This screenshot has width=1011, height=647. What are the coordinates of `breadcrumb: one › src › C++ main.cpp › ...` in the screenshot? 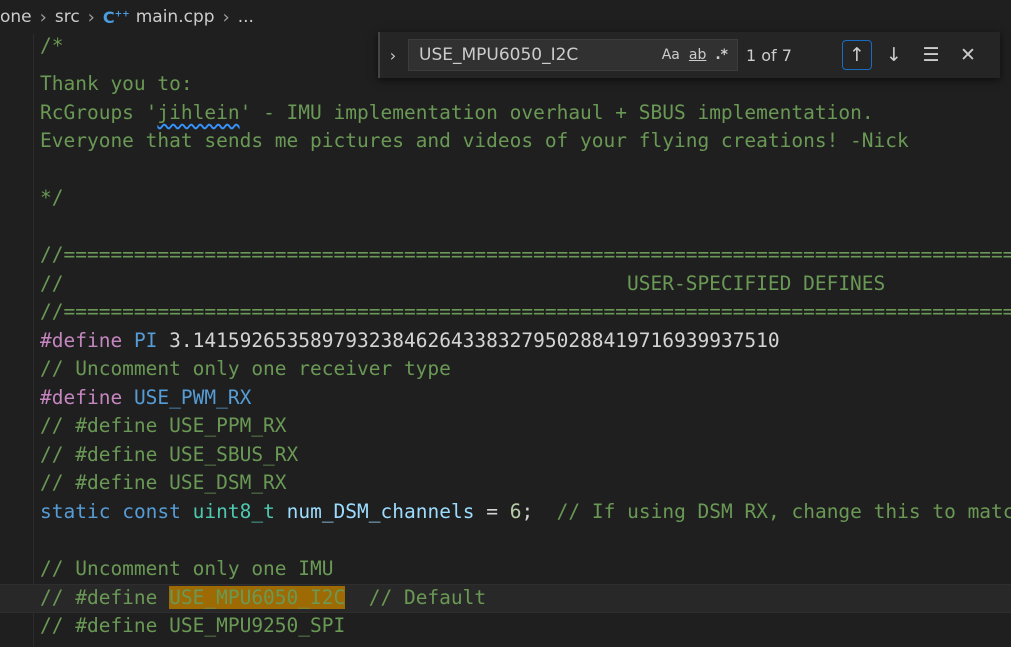 It's located at (505, 17).